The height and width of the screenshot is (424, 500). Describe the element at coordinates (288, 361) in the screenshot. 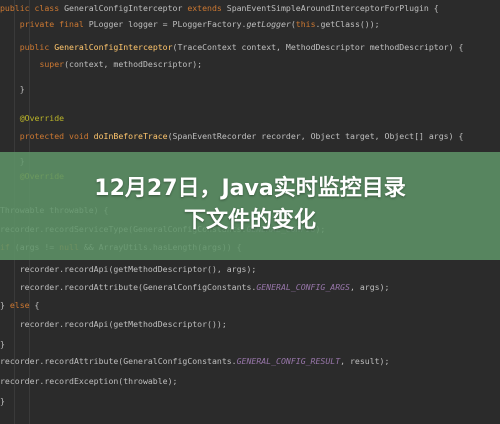

I see `code-token: GENERAL_CONFIG_RESULT` at that location.